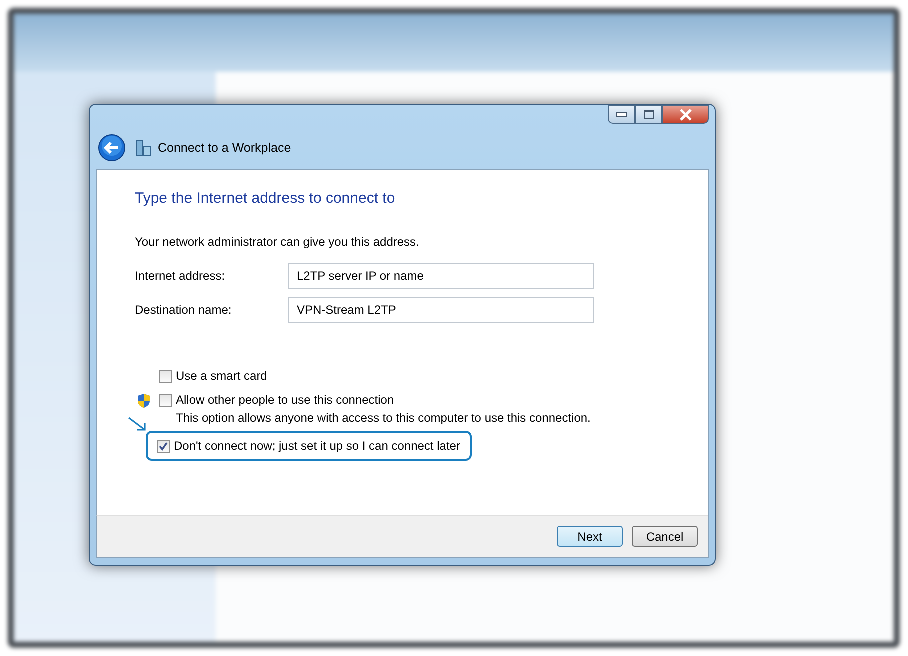 The image size is (908, 656). What do you see at coordinates (222, 376) in the screenshot?
I see `checkbox-label: Use a smart card` at bounding box center [222, 376].